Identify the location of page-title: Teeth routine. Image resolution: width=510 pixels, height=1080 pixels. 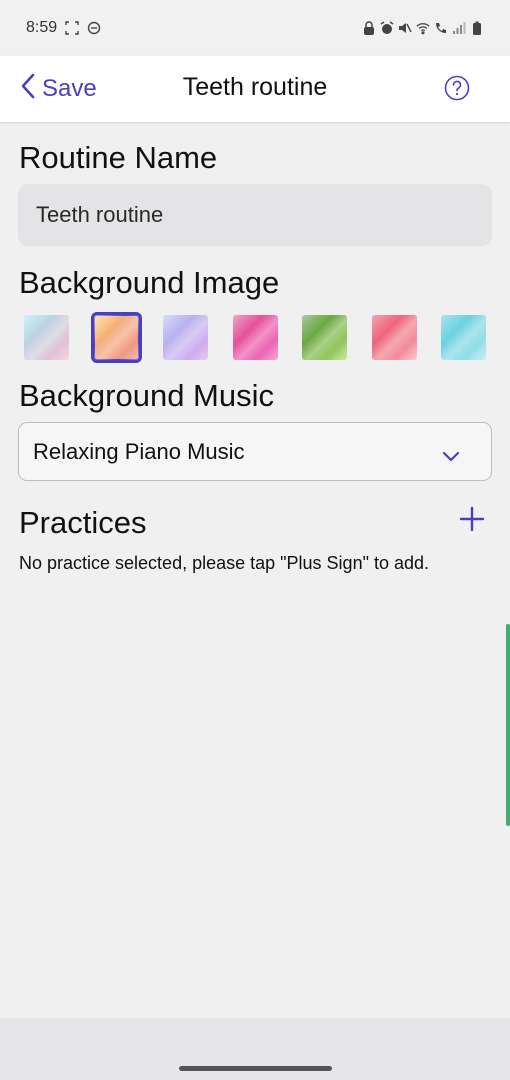
(255, 87).